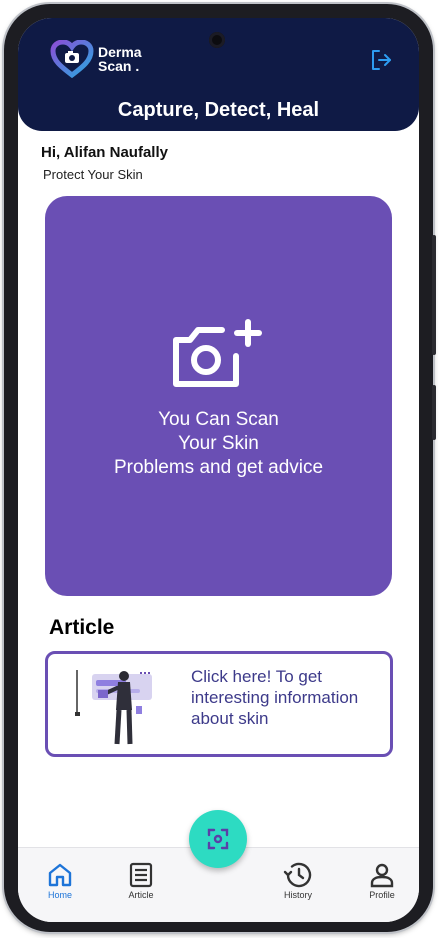 Image resolution: width=439 pixels, height=938 pixels. Describe the element at coordinates (217, 353) in the screenshot. I see `add-camera-icon` at that location.